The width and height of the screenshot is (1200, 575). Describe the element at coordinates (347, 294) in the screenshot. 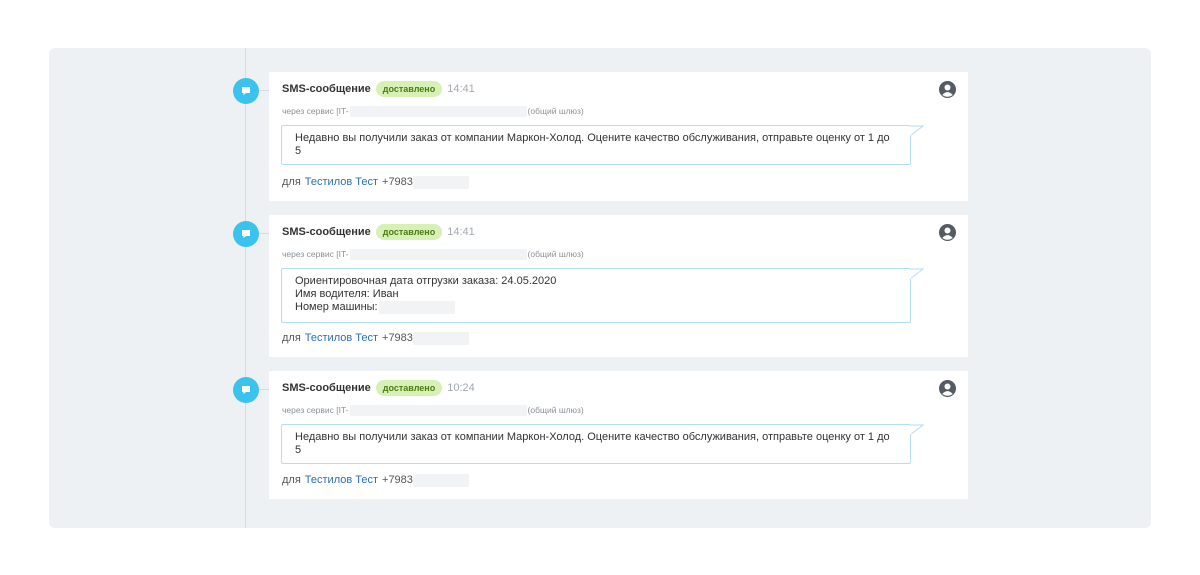

I see `message-line: Имя водителя: Иван` at that location.